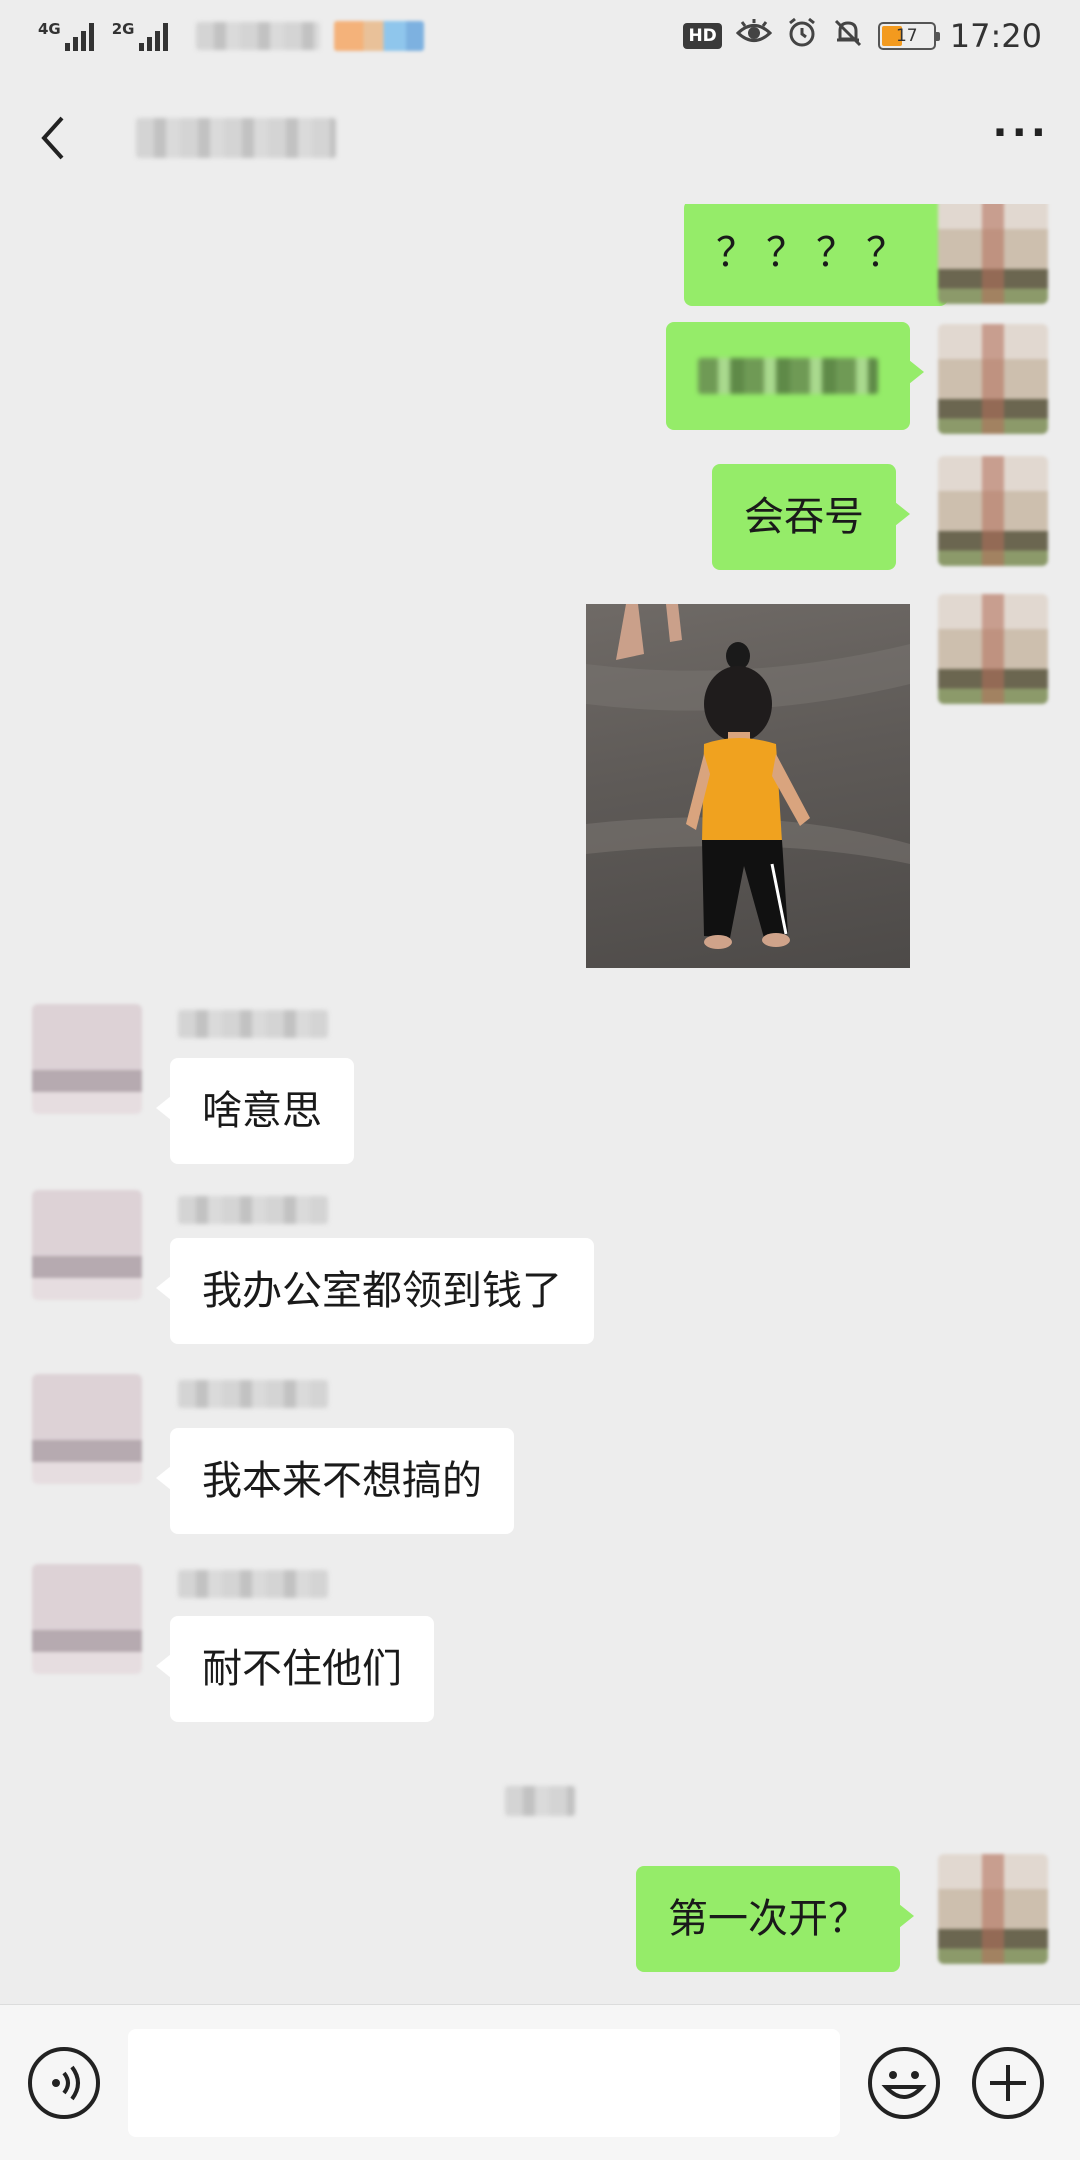  Describe the element at coordinates (540, 1801) in the screenshot. I see `timestamp-blur` at that location.